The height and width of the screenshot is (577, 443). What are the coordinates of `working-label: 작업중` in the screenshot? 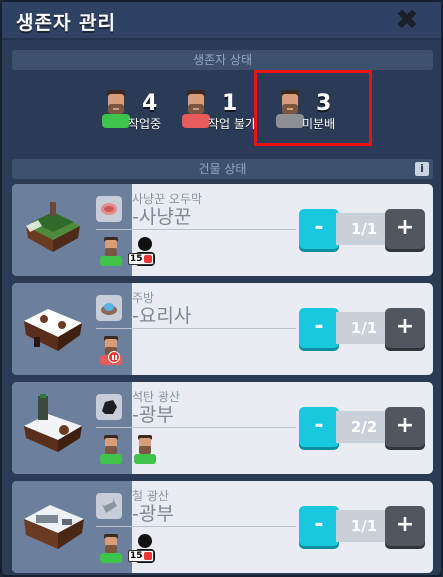 It's located at (145, 124).